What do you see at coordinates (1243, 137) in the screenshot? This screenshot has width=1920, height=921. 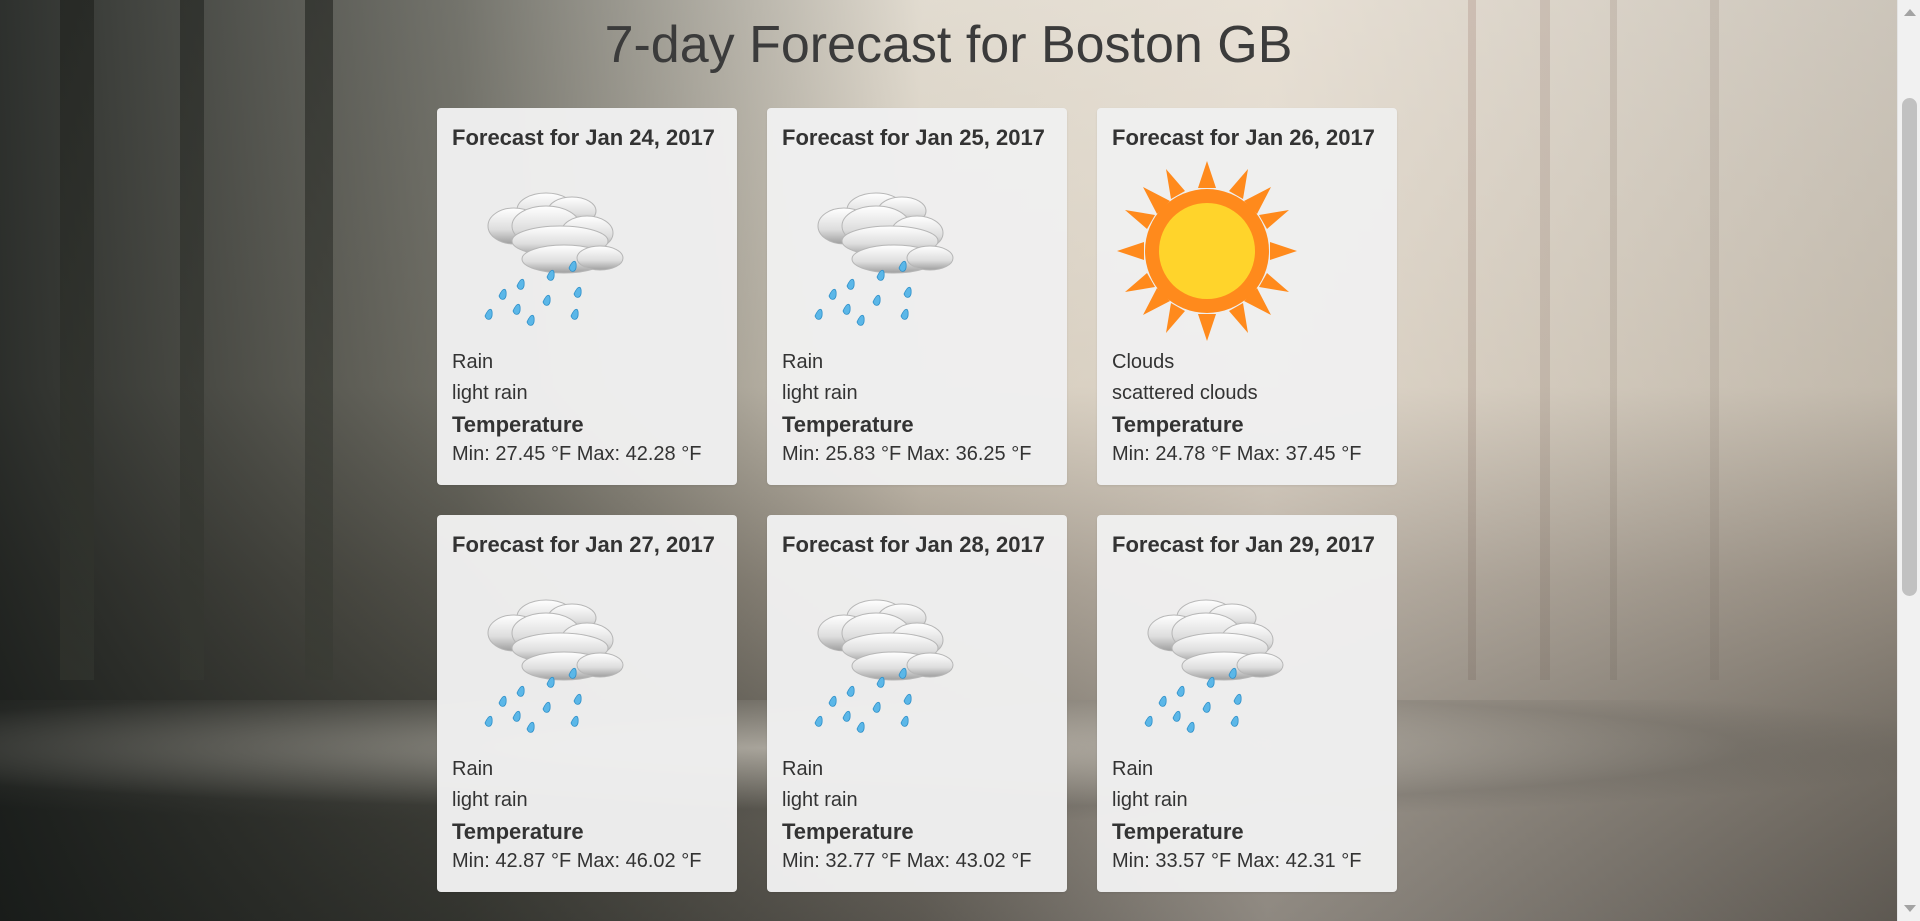 I see `forecast-date: Forecast for Jan 26, 2017` at bounding box center [1243, 137].